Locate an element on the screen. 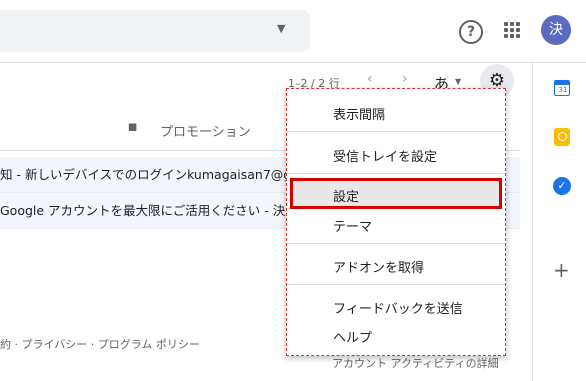 The height and width of the screenshot is (381, 586). account-avatar: 決 is located at coordinates (556, 30).